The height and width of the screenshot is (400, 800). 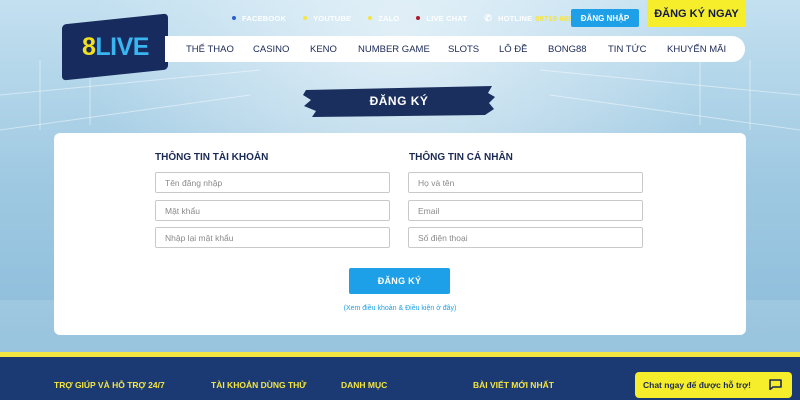 I want to click on nav-item-bong88: BONG88, so click(x=567, y=49).